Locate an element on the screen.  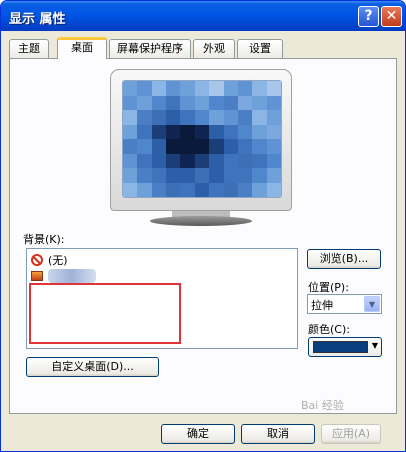
no-symbol-icon is located at coordinates (37, 260).